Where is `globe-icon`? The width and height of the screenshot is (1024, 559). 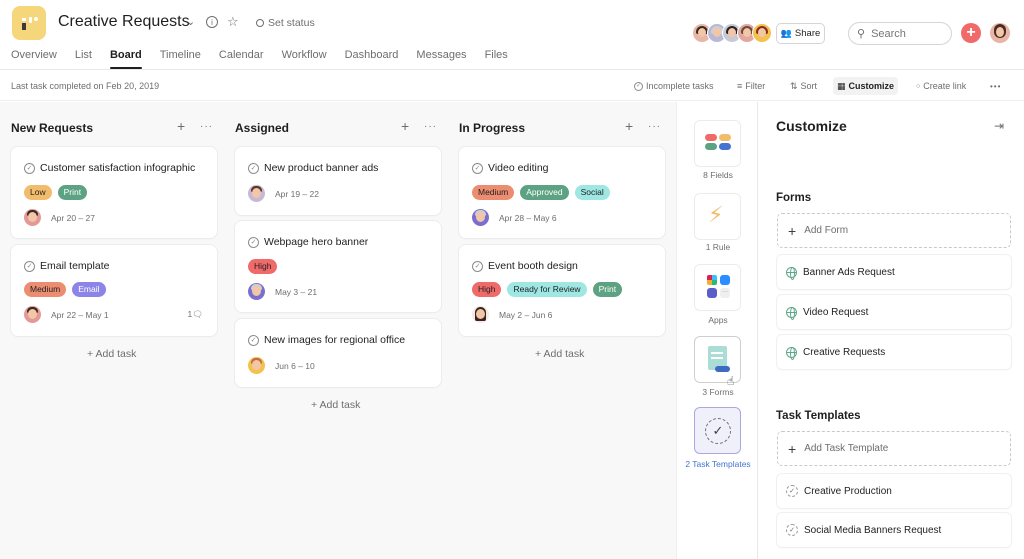
globe-icon is located at coordinates (791, 313).